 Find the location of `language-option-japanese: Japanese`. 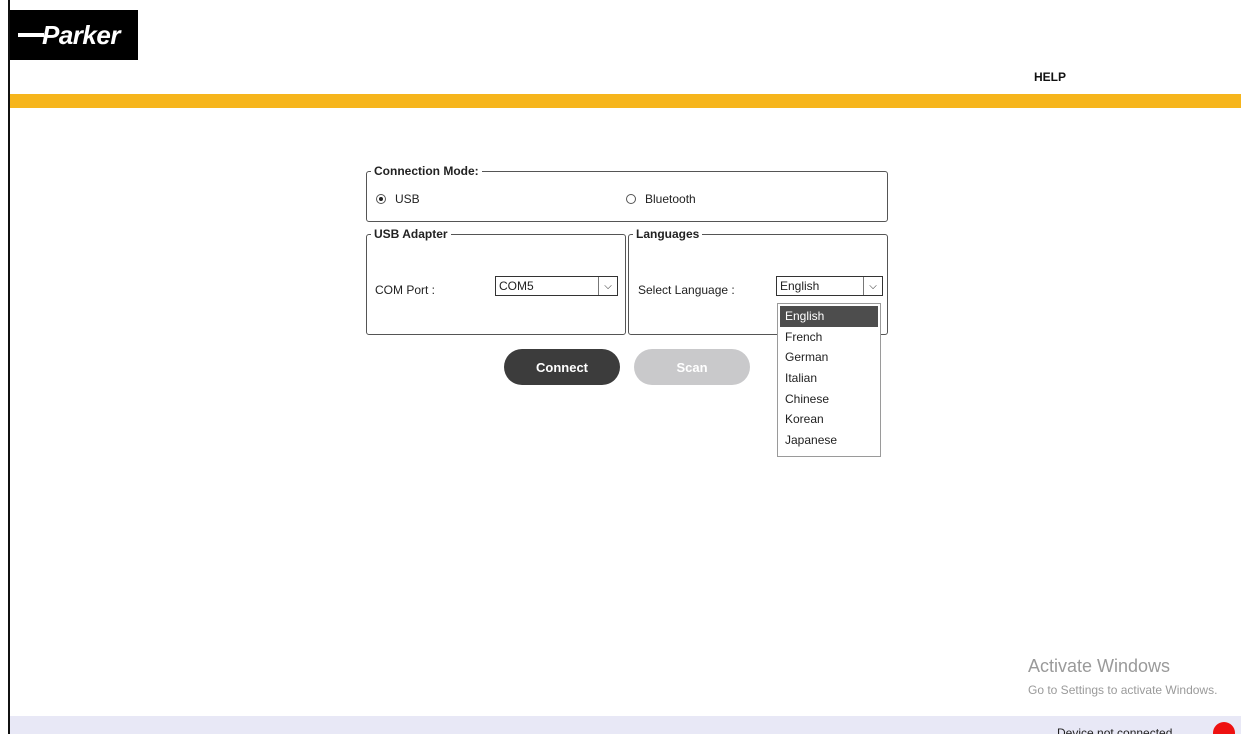

language-option-japanese: Japanese is located at coordinates (829, 440).